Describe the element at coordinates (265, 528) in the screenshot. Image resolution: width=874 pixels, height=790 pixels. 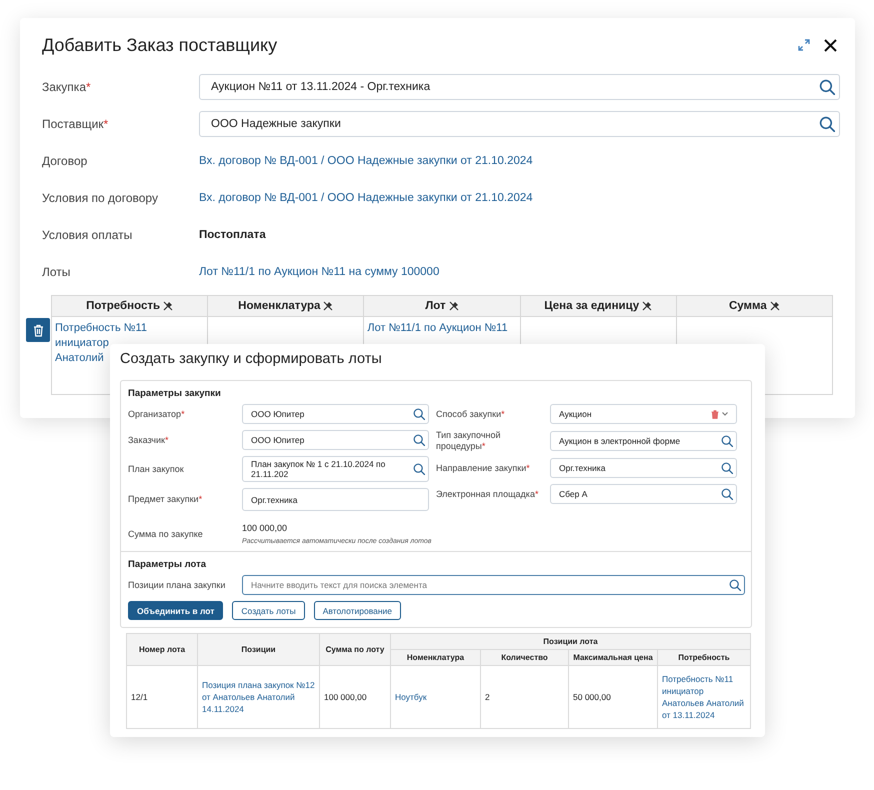
I see `field-value: 100 000,00` at that location.